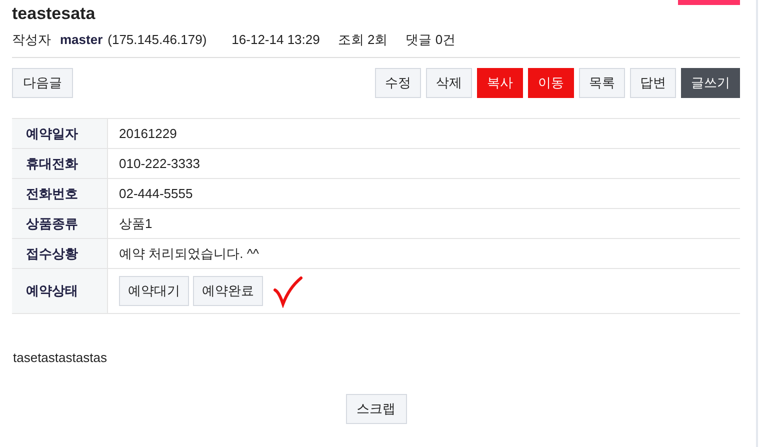 The width and height of the screenshot is (763, 447). Describe the element at coordinates (431, 40) in the screenshot. I see `comment-count: 댓글 0건` at that location.